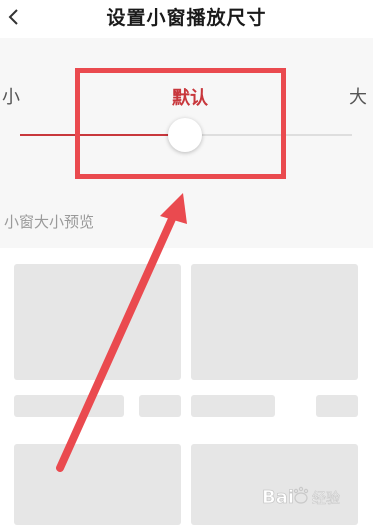 Image resolution: width=373 pixels, height=525 pixels. What do you see at coordinates (301, 497) in the screenshot?
I see `baidu-jingyan-watermark: Bai 经验` at bounding box center [301, 497].